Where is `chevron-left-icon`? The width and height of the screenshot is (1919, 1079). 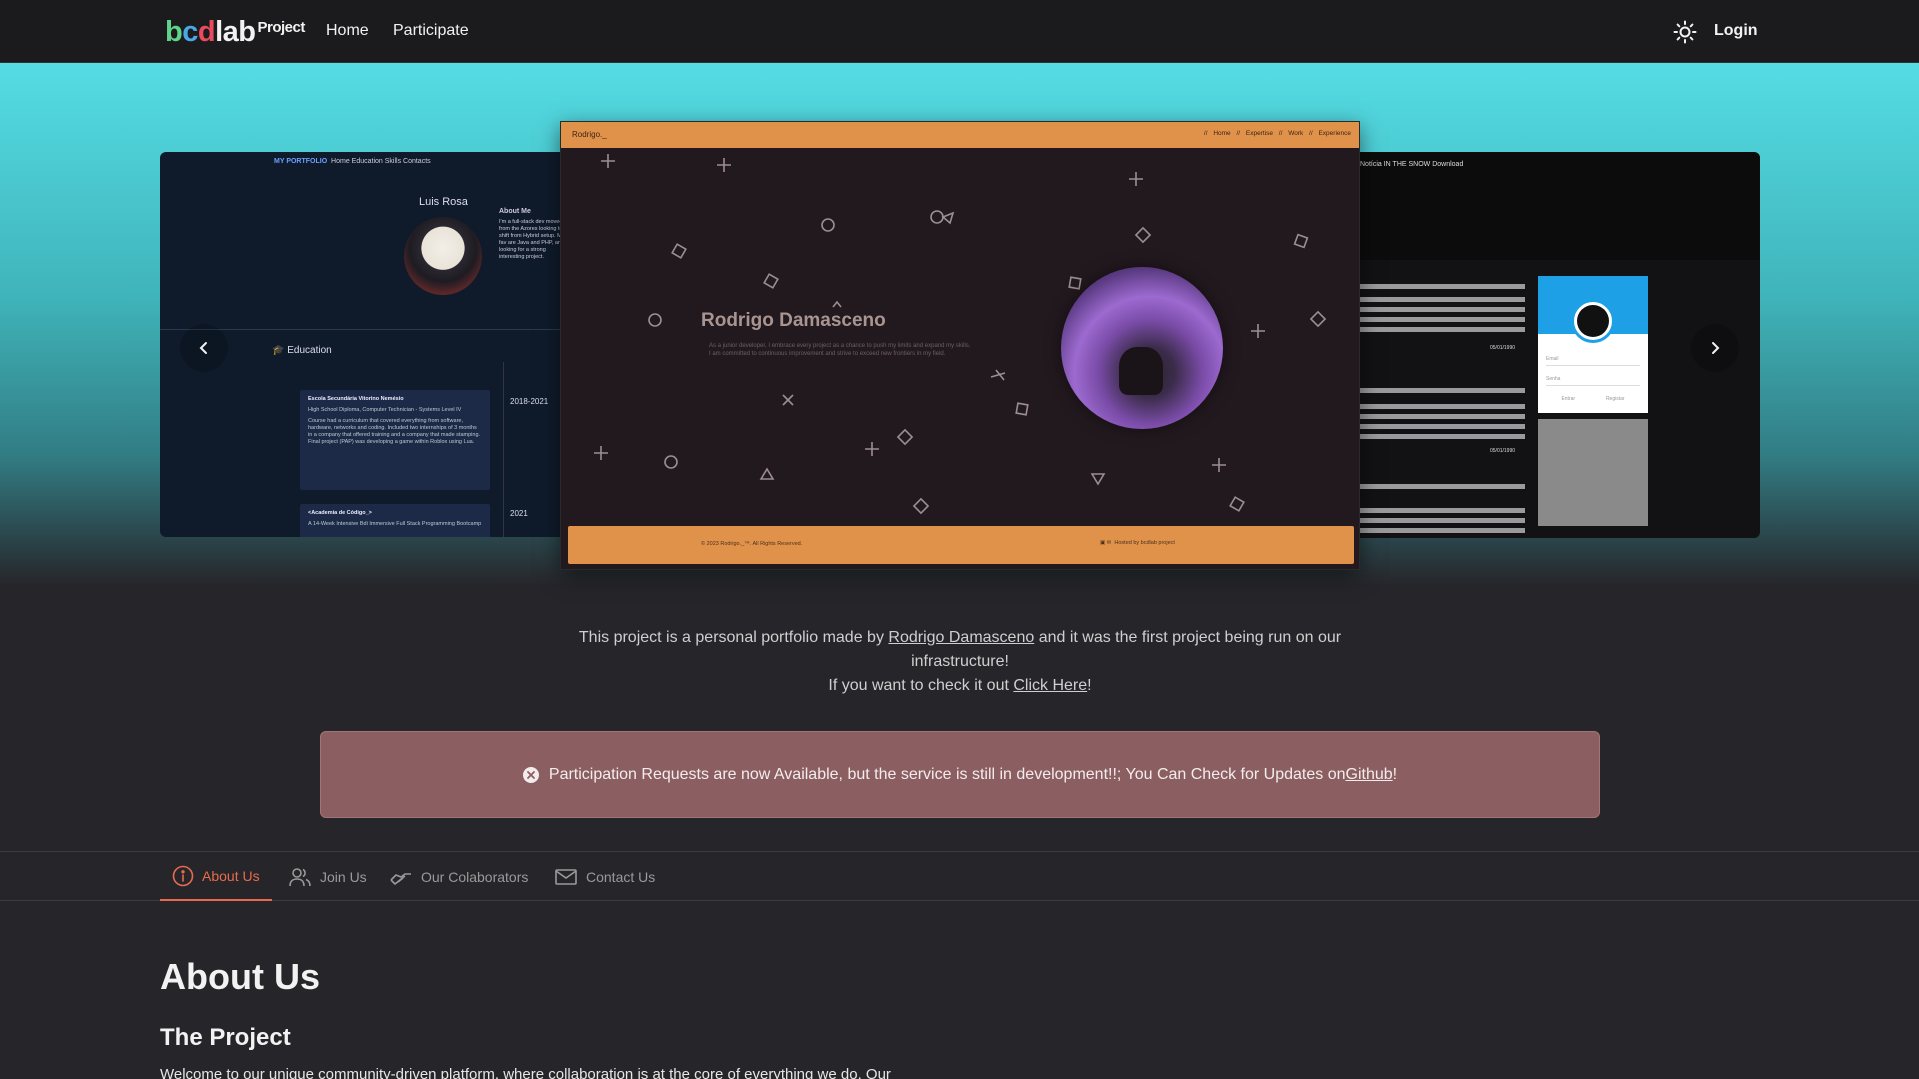
chevron-left-icon is located at coordinates (203, 348).